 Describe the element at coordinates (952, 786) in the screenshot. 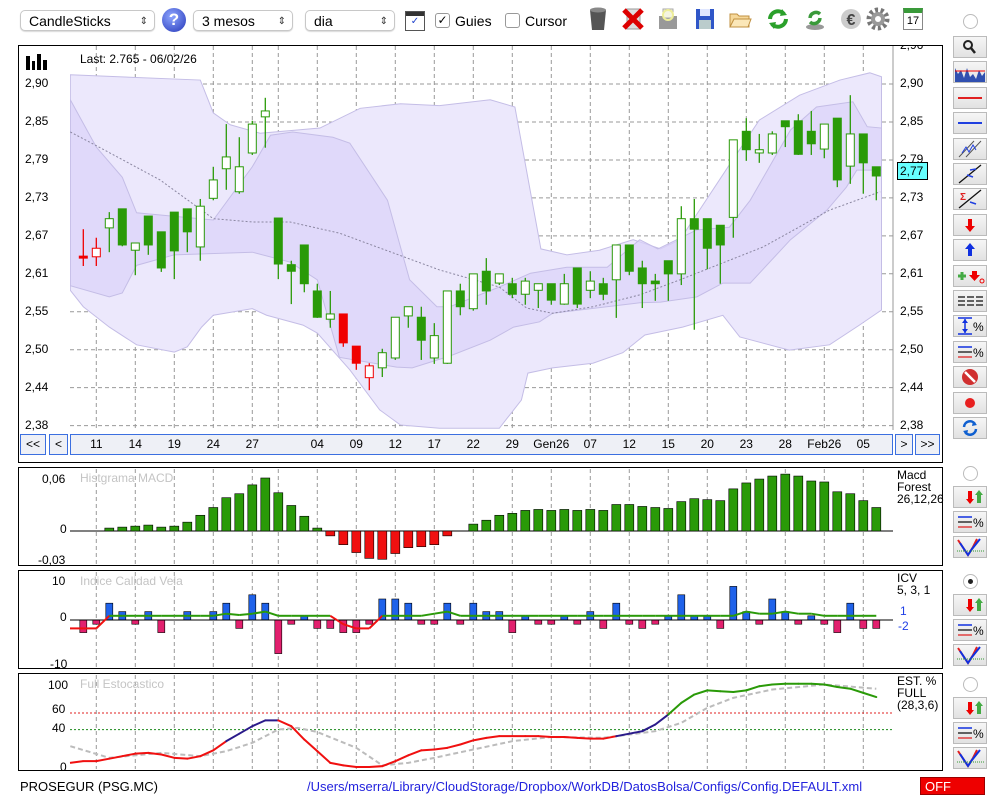

I see `status-toggle-off: OFF` at that location.